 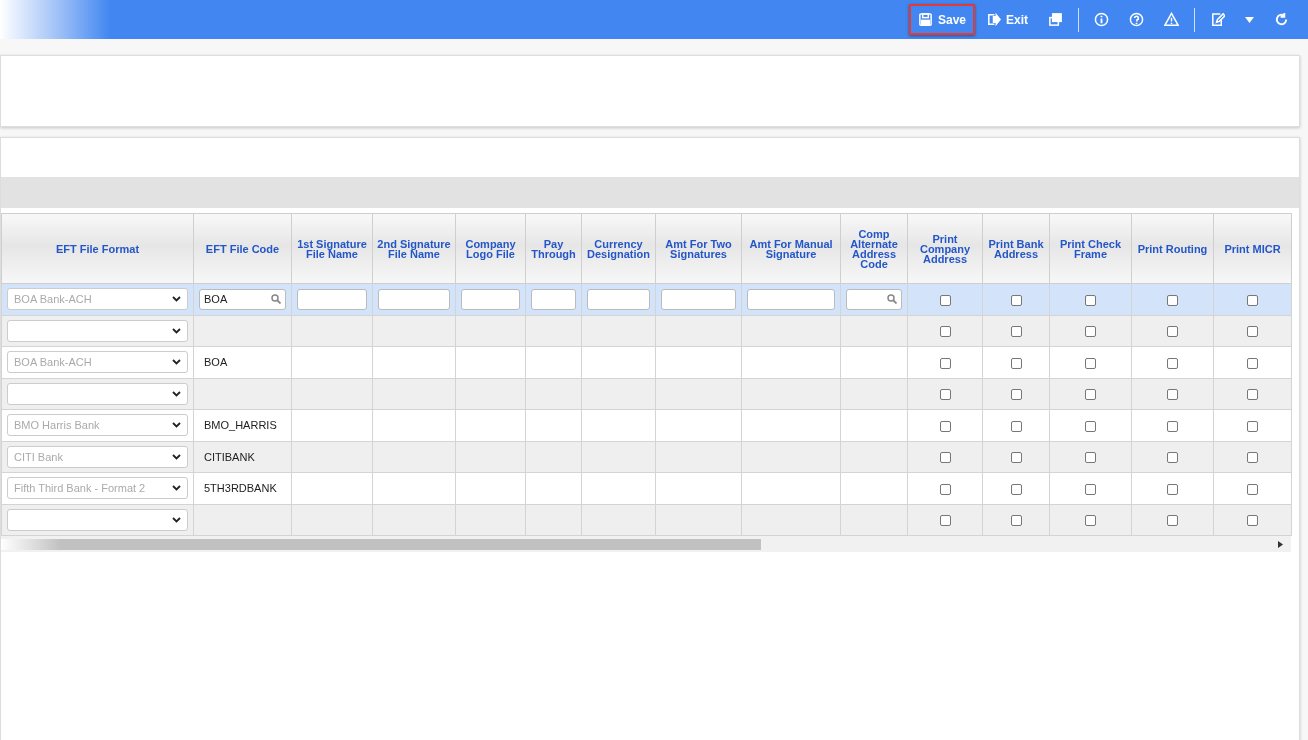 What do you see at coordinates (993, 19) in the screenshot?
I see `exit-icon` at bounding box center [993, 19].